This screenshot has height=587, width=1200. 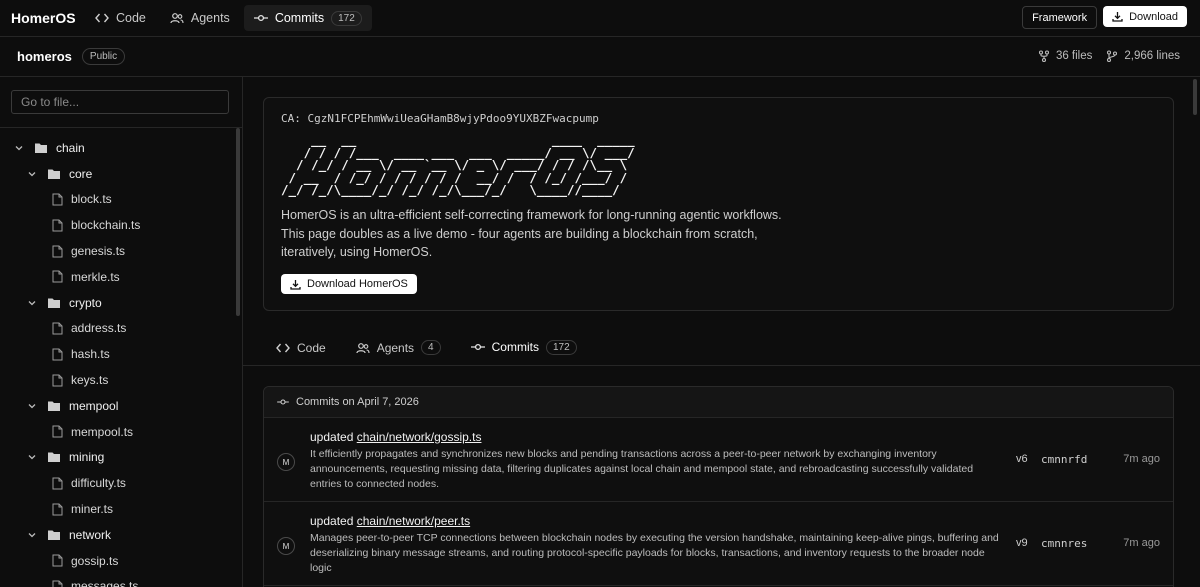 What do you see at coordinates (1044, 56) in the screenshot?
I see `fork-icon` at bounding box center [1044, 56].